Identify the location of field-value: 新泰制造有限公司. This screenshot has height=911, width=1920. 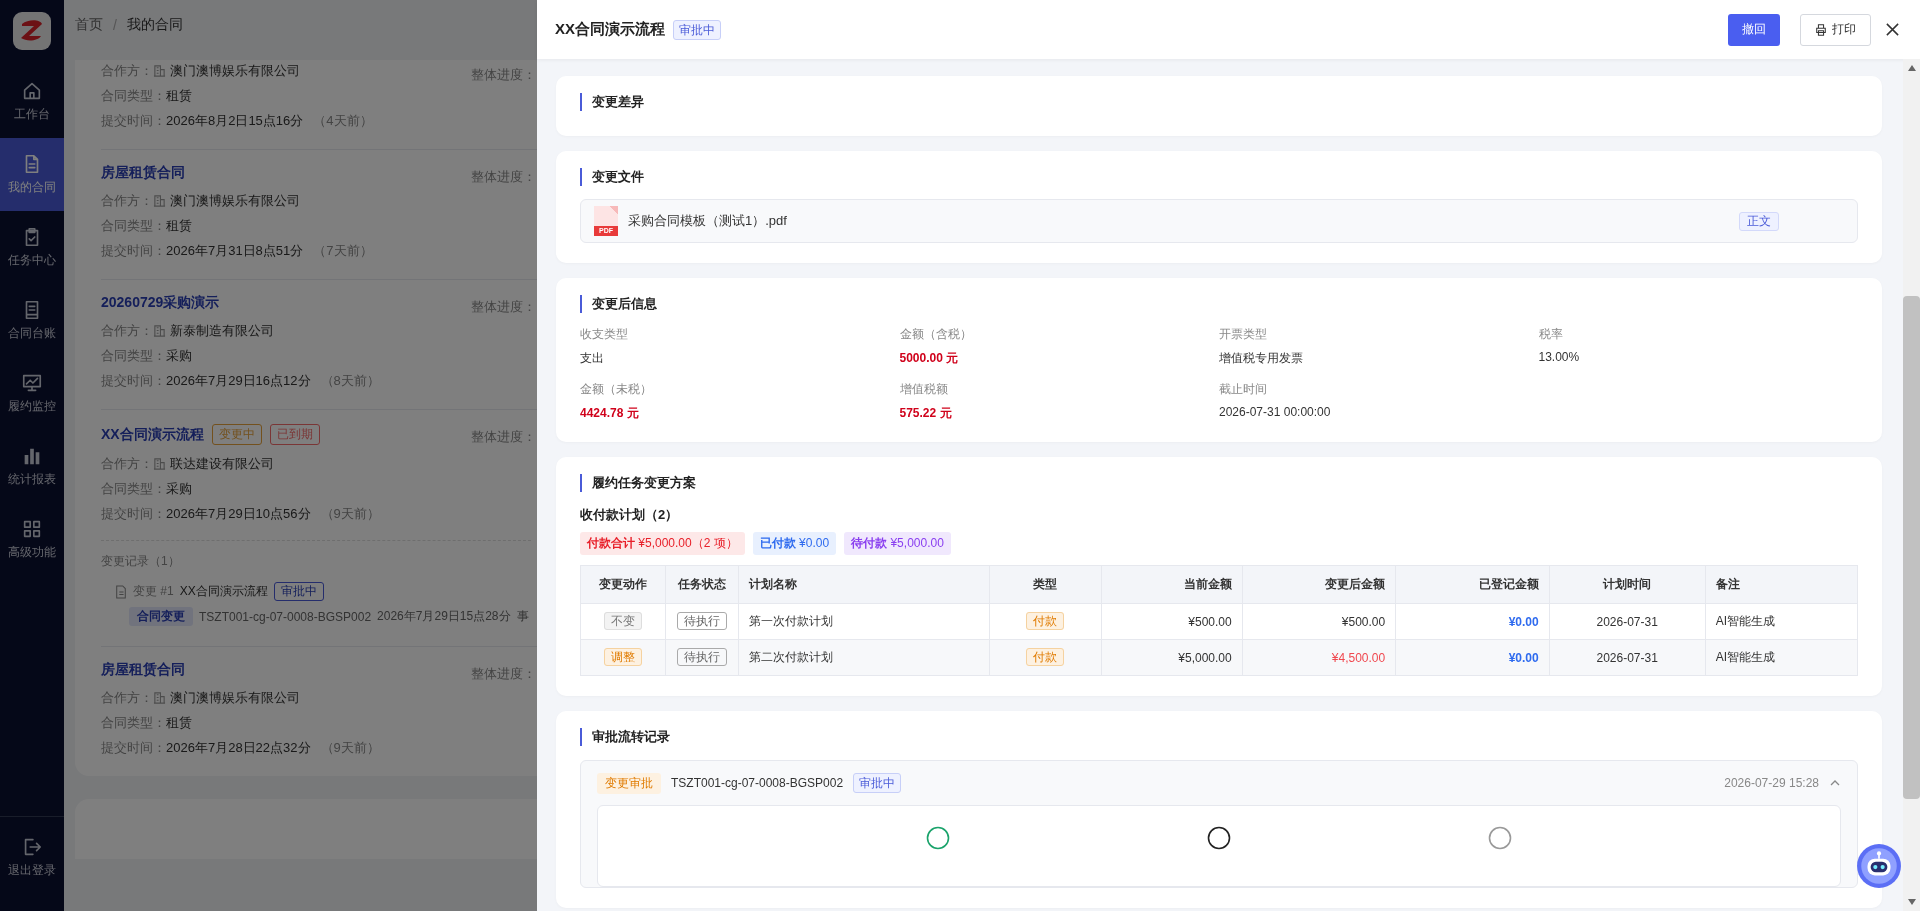
(222, 330).